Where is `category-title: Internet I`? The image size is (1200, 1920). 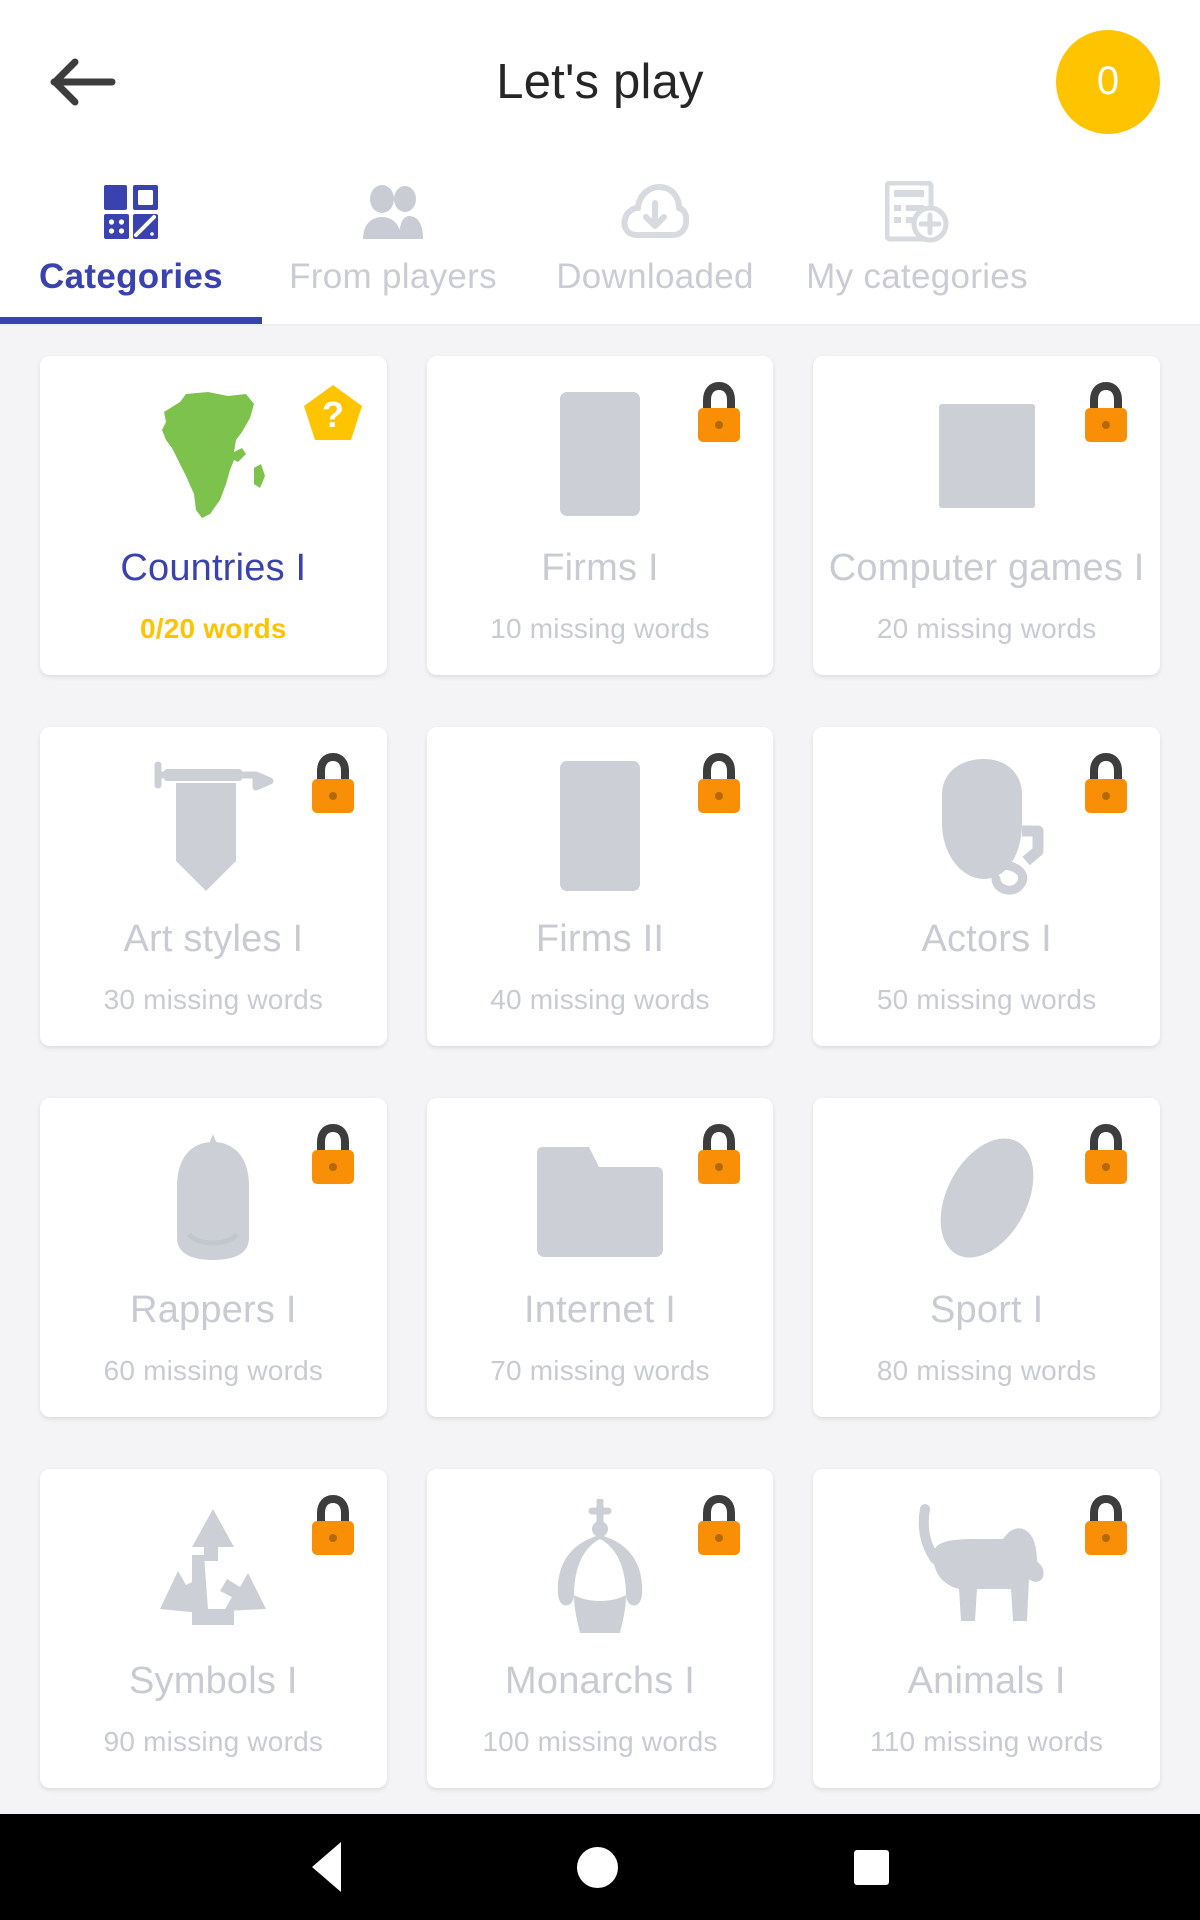 category-title: Internet I is located at coordinates (600, 1310).